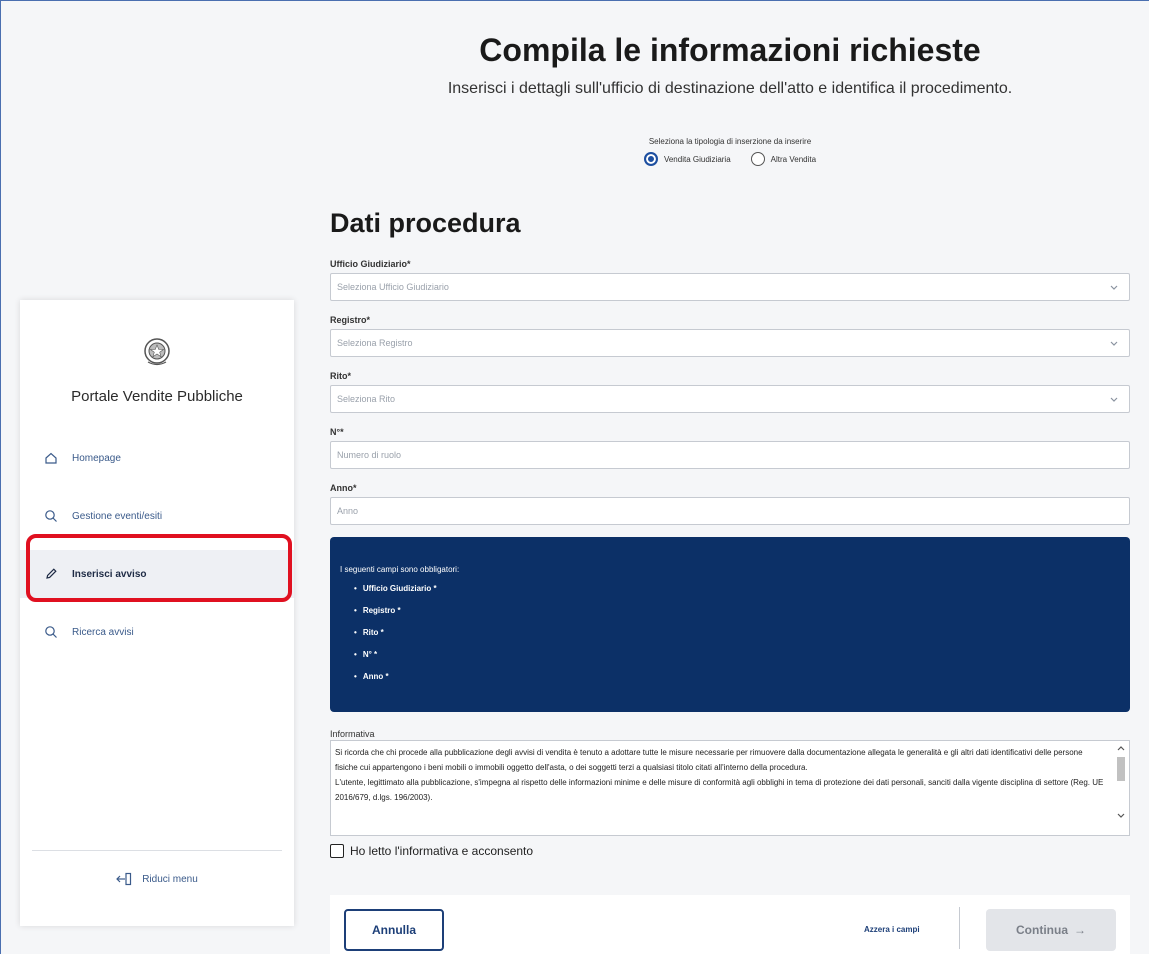 This screenshot has height=954, width=1149. What do you see at coordinates (103, 632) in the screenshot?
I see `sidebar-item-label: Ricerca avvisi` at bounding box center [103, 632].